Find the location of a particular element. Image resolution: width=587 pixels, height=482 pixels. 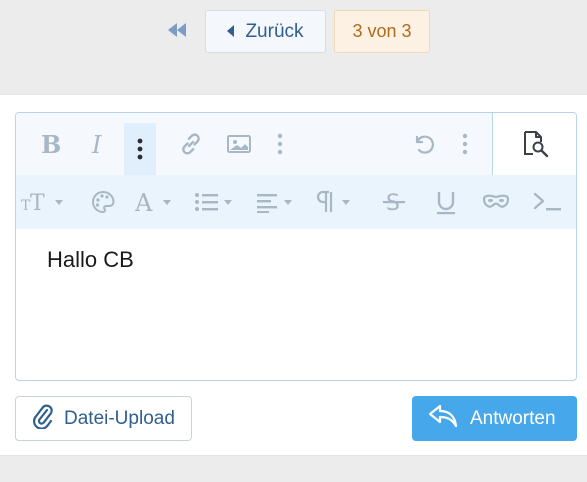

preview-area is located at coordinates (534, 144).